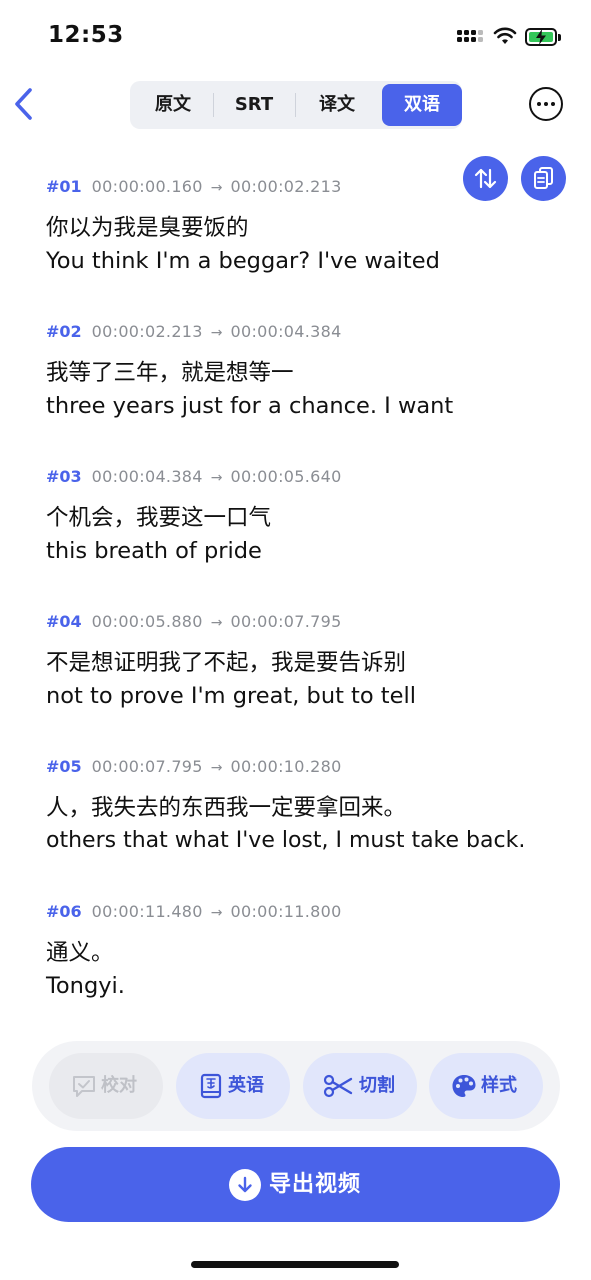 This screenshot has width=591, height=1280. What do you see at coordinates (147, 228) in the screenshot?
I see `subtitle-original-text: 你以为我是臭要饭的` at bounding box center [147, 228].